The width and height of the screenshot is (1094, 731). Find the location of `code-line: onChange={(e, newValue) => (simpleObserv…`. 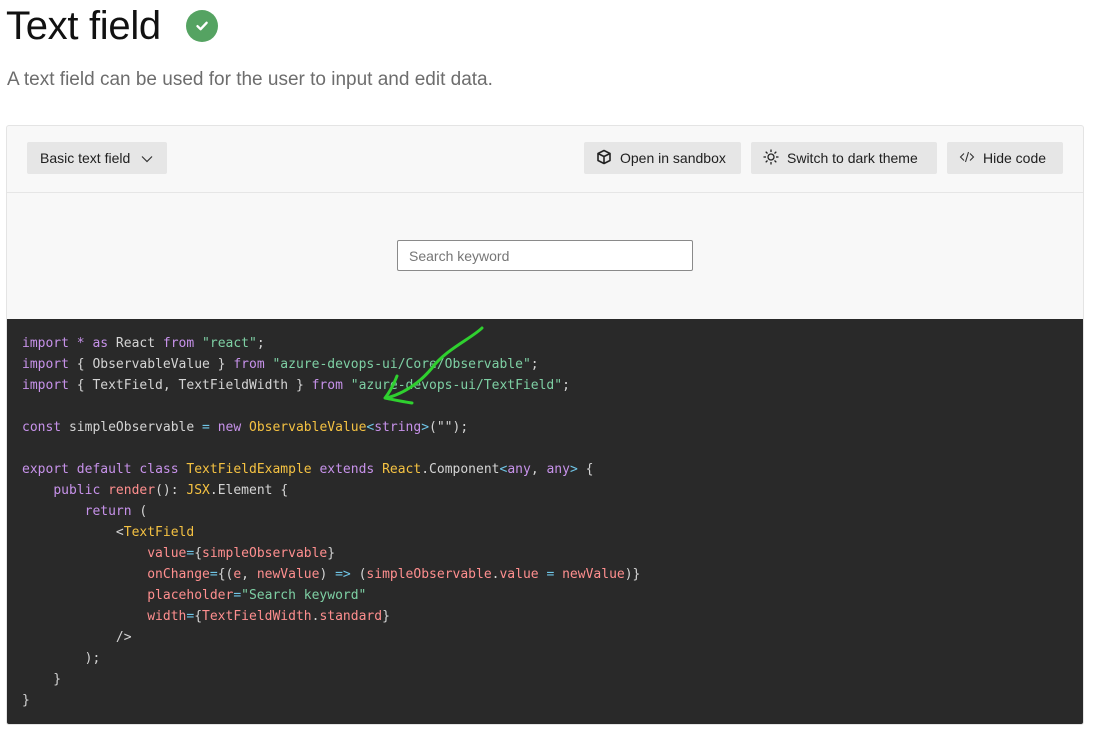

code-line: onChange={(e, newValue) => (simpleObserv… is located at coordinates (552, 574).